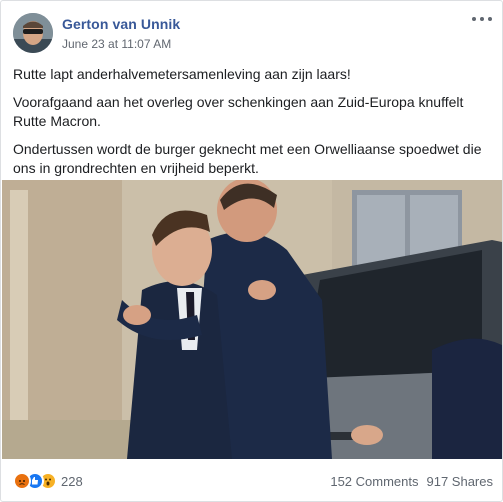 The width and height of the screenshot is (503, 502). I want to click on reaction-count: 228, so click(72, 481).